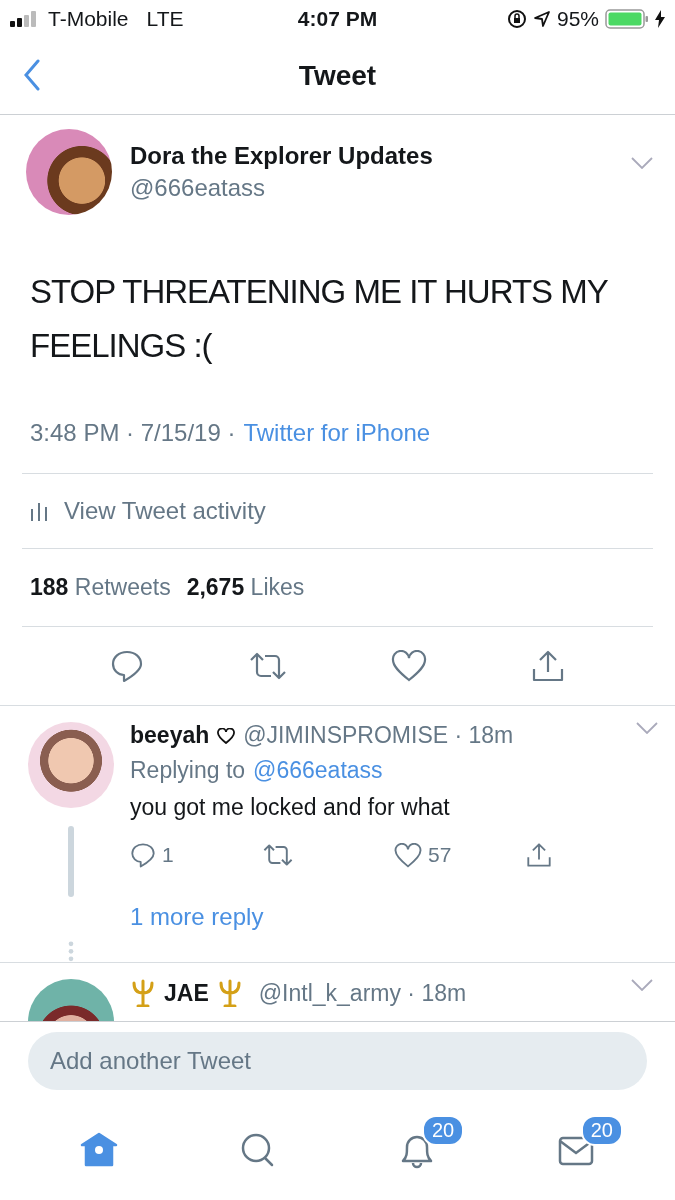  What do you see at coordinates (188, 770) in the screenshot?
I see `replying-label: Replying to` at bounding box center [188, 770].